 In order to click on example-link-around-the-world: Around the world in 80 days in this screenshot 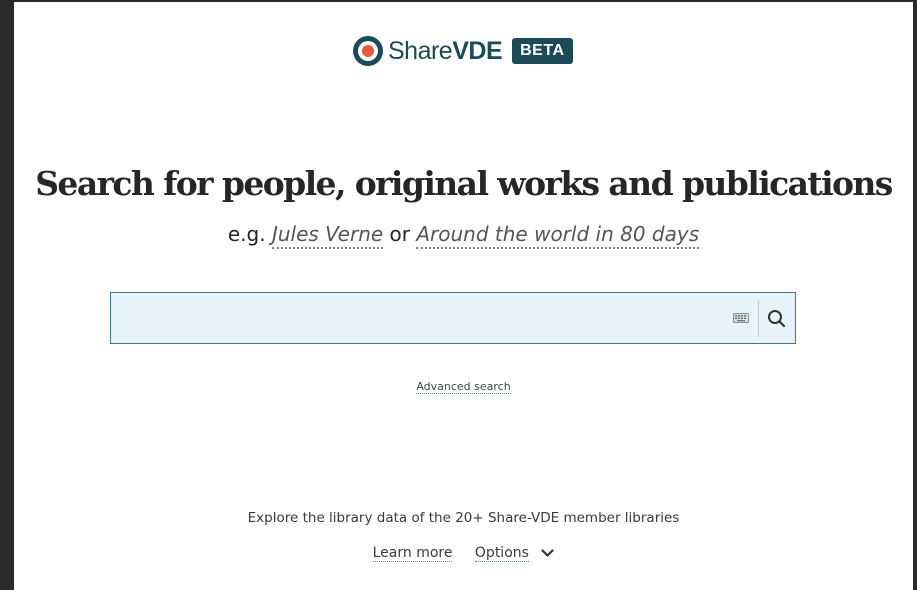, I will do `click(558, 235)`.